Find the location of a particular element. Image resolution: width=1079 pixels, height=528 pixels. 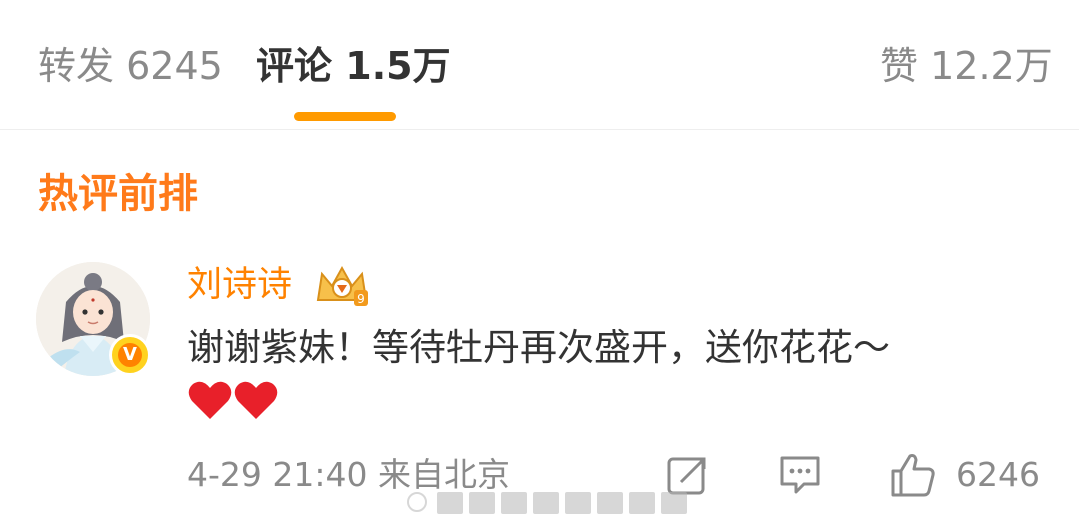

tab-comment: 评论 1.5万 is located at coordinates (353, 66).